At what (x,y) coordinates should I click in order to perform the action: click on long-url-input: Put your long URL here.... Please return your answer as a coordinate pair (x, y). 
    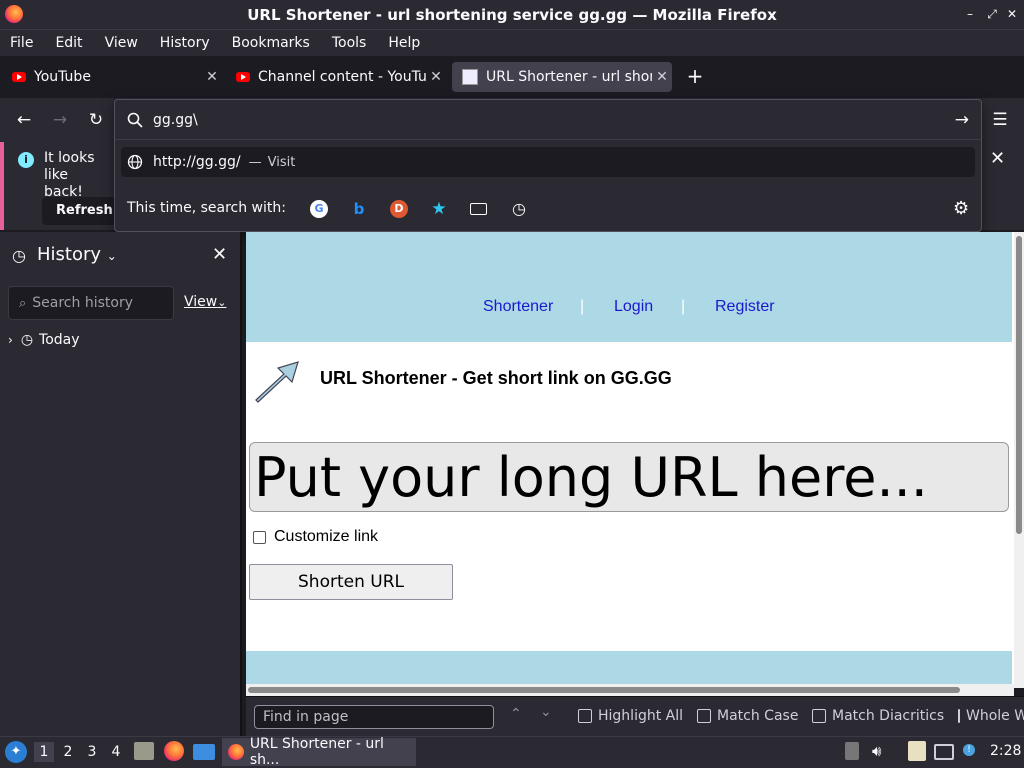
    Looking at the image, I should click on (629, 477).